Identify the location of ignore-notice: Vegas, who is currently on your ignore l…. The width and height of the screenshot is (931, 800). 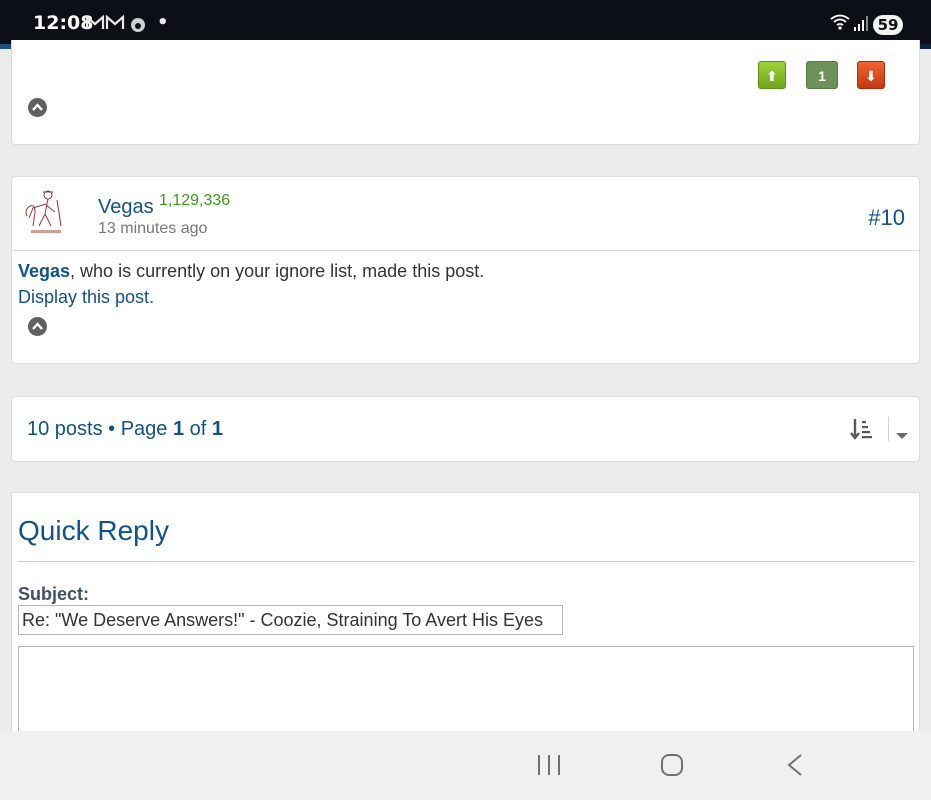
(251, 271).